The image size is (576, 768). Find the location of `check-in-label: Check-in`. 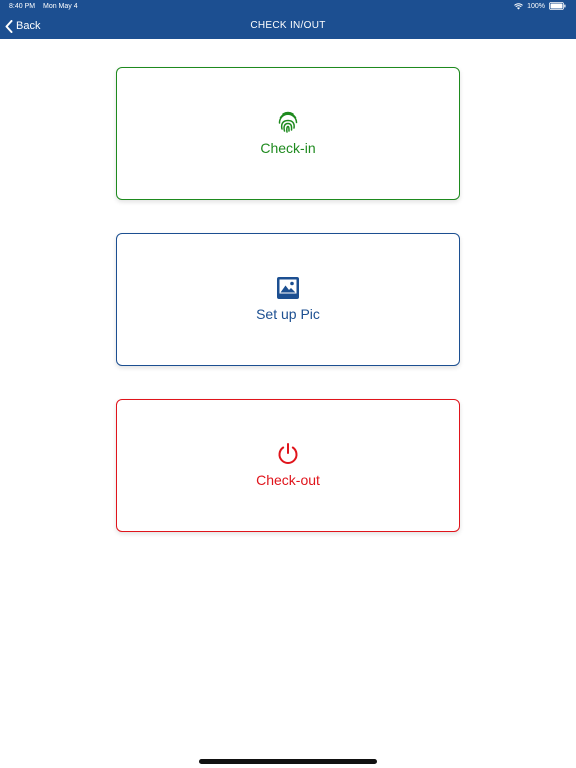

check-in-label: Check-in is located at coordinates (288, 147).